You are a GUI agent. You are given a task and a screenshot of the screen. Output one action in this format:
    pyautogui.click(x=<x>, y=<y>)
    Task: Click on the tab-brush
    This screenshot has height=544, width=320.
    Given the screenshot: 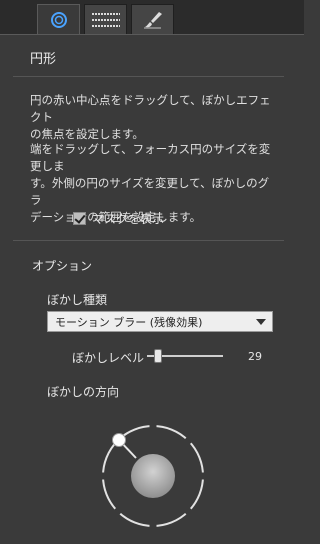 What is the action you would take?
    pyautogui.click(x=152, y=19)
    